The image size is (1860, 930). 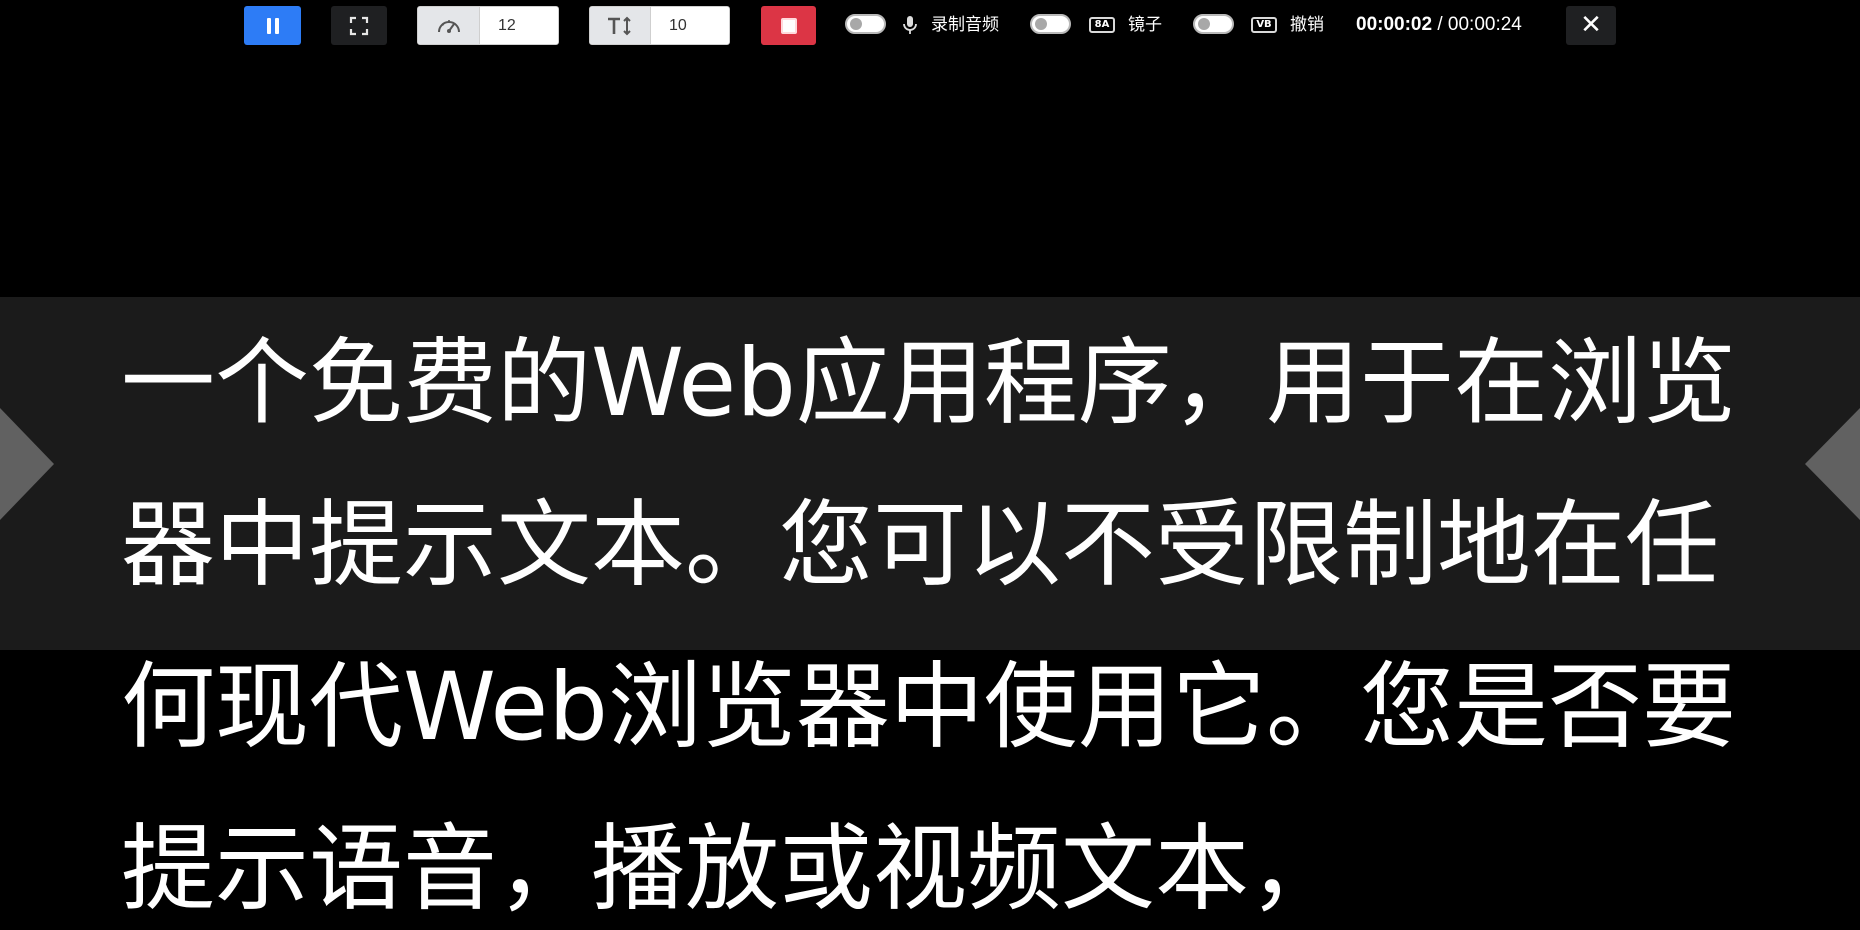 I want to click on pause-icon, so click(x=273, y=25).